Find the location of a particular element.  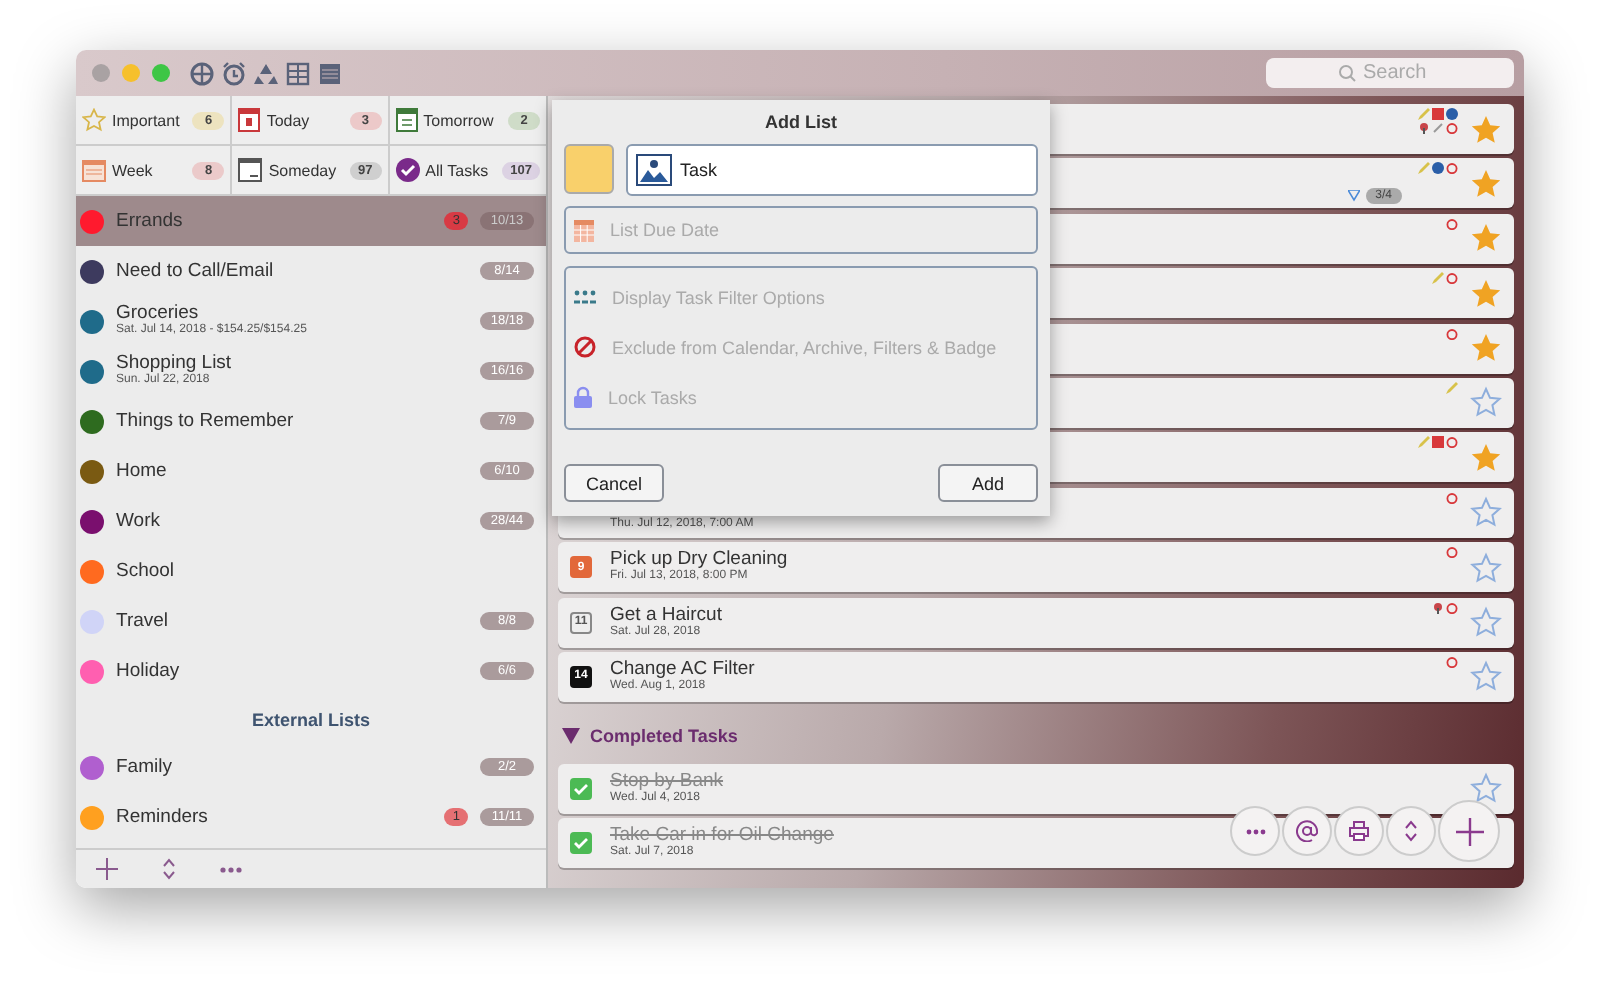

list-name: Family is located at coordinates (145, 767).